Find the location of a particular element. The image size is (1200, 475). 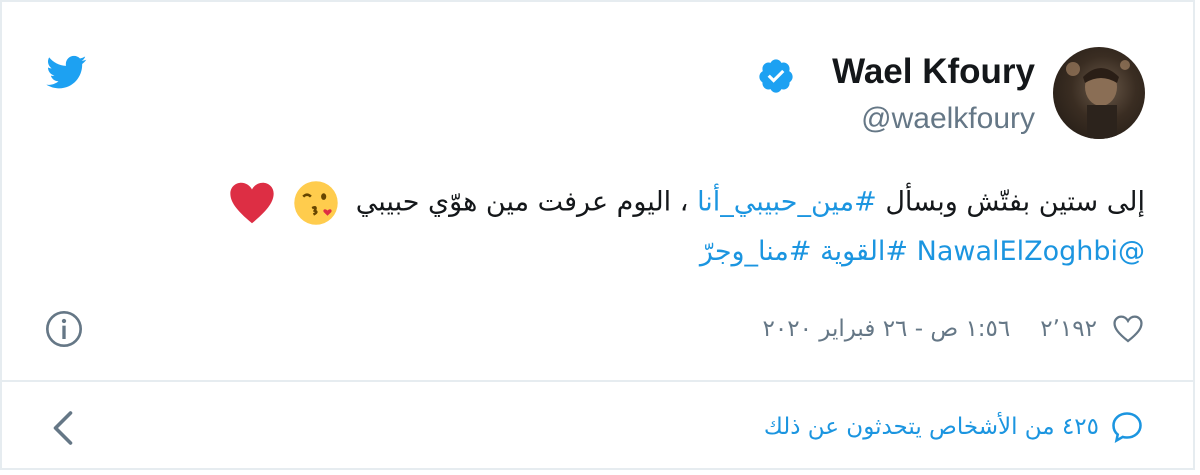

tweet-meta-row: ٢٬١٩٢ ١:٥٦ ص - ٢٦ فبراير ٢٠٢٠ is located at coordinates (954, 329).